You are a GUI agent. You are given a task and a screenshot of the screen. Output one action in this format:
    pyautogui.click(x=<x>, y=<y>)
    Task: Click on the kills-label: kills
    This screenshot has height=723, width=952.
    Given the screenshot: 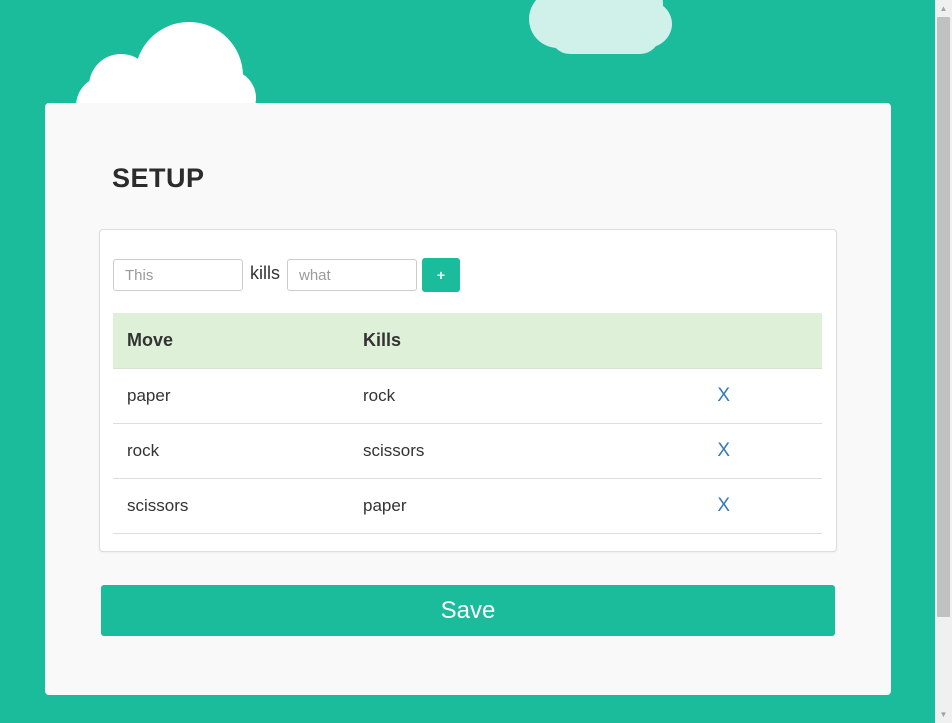 What is the action you would take?
    pyautogui.click(x=265, y=272)
    